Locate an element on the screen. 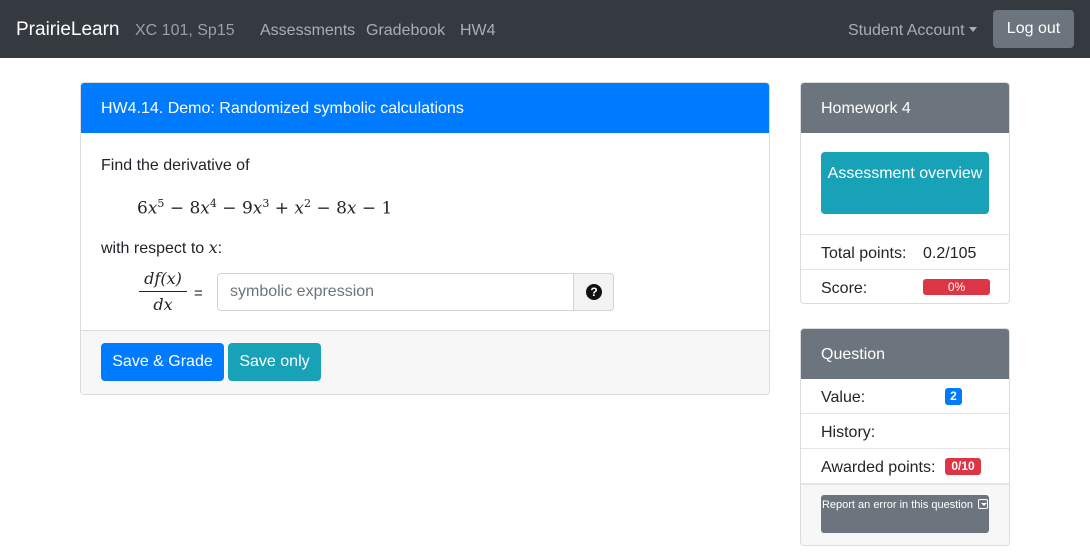 Image resolution: width=1090 pixels, height=558 pixels. nav-hw4-link: HW4 is located at coordinates (478, 31).